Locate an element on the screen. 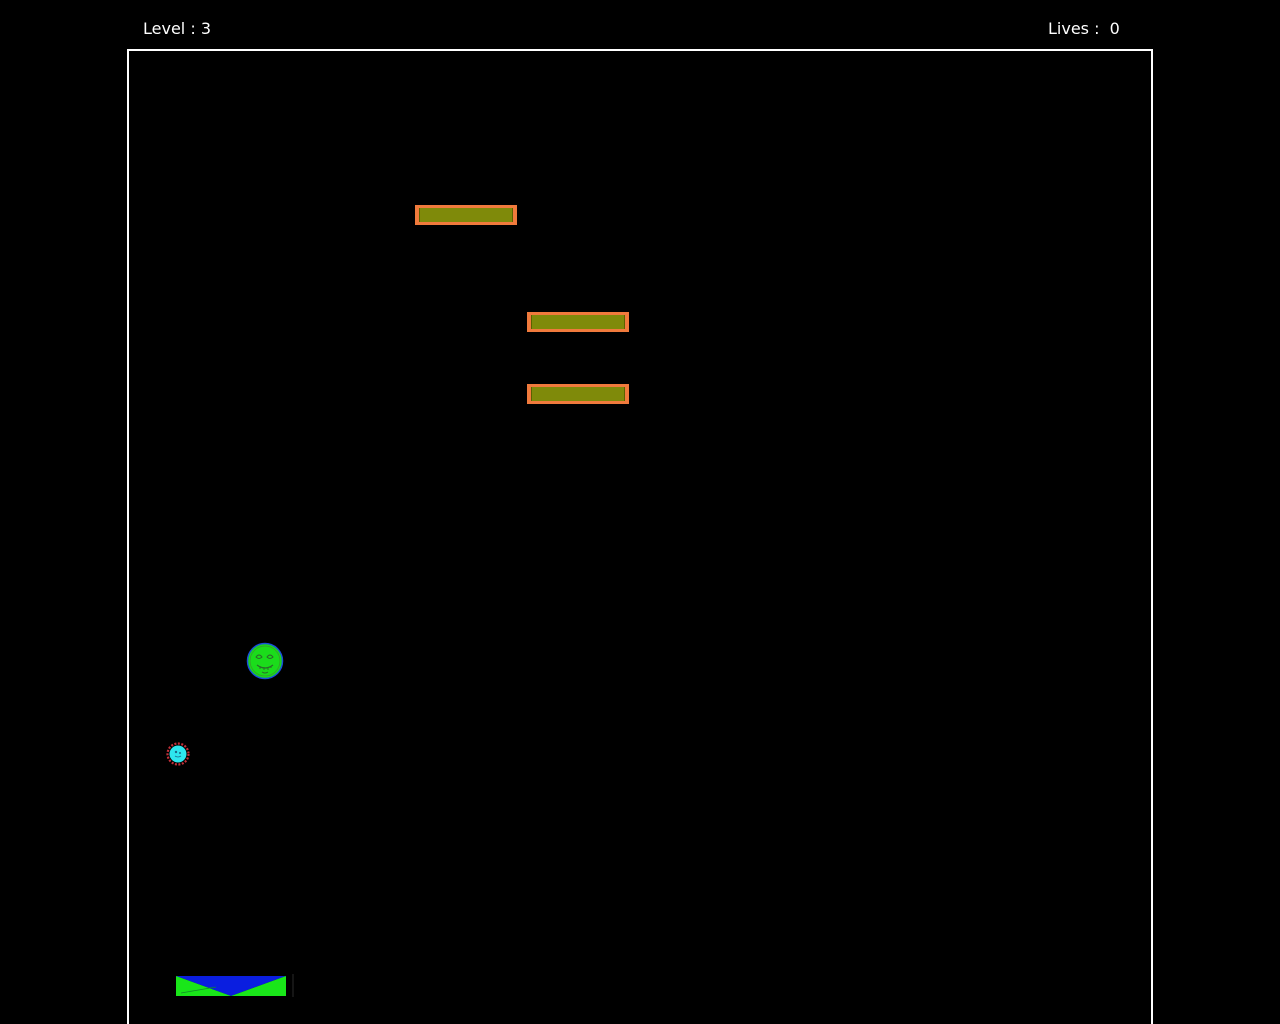 This screenshot has height=1024, width=1280. level-value: 3 is located at coordinates (205, 28).